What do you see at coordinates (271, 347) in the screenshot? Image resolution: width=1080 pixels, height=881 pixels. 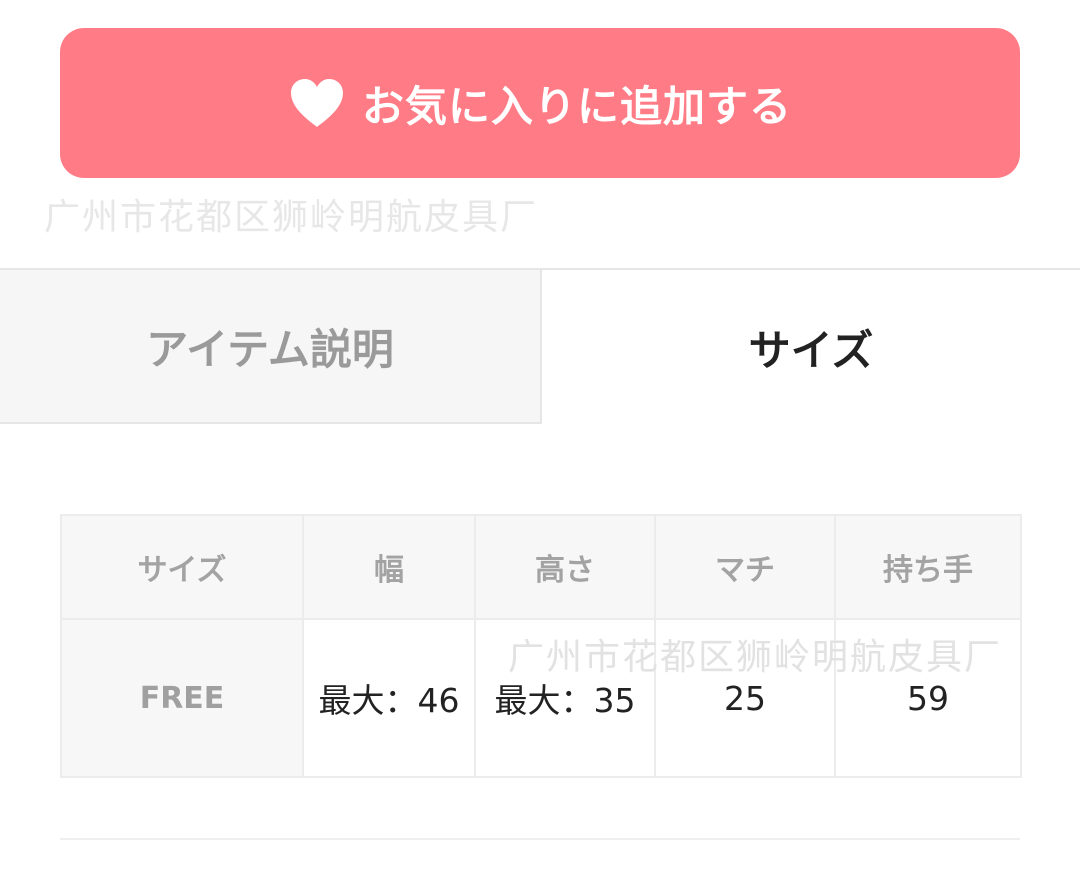 I see `tab-item-description: アイテム説明` at bounding box center [271, 347].